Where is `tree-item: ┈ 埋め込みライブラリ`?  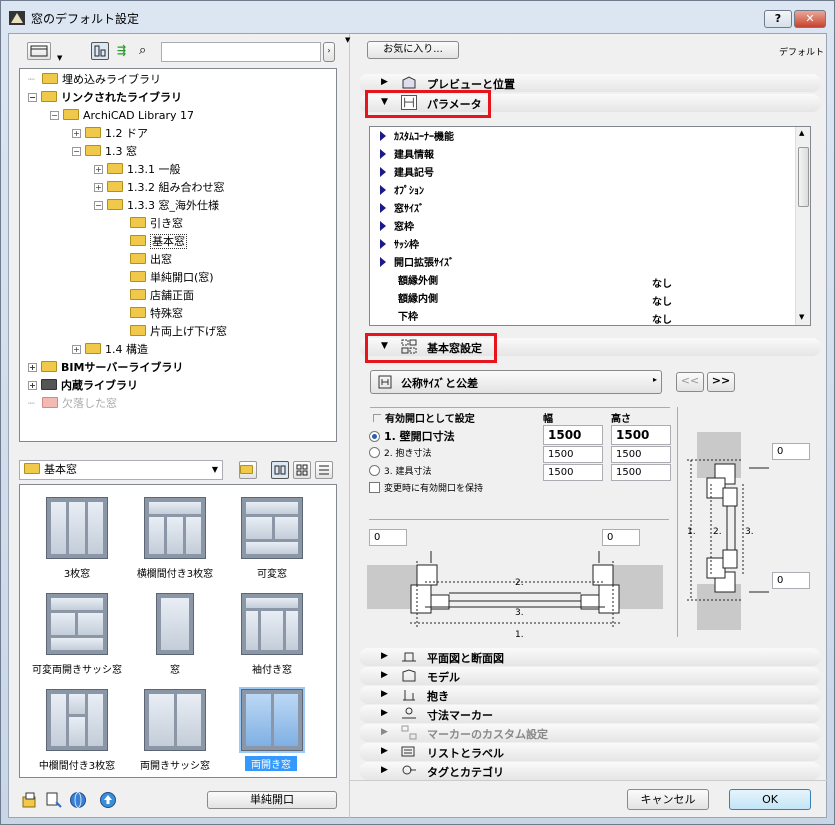
tree-item: ┈ 埋め込みライブラリ is located at coordinates (94, 80).